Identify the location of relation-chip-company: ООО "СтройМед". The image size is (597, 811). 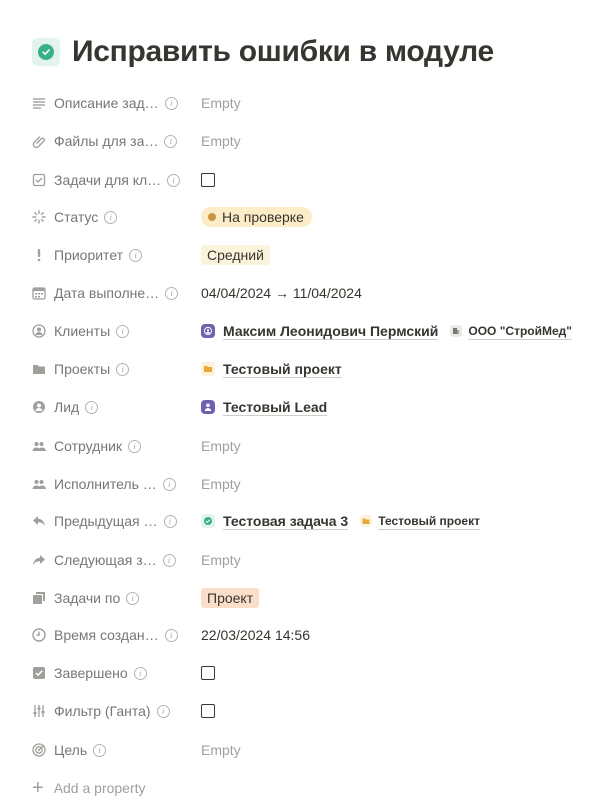
(511, 331).